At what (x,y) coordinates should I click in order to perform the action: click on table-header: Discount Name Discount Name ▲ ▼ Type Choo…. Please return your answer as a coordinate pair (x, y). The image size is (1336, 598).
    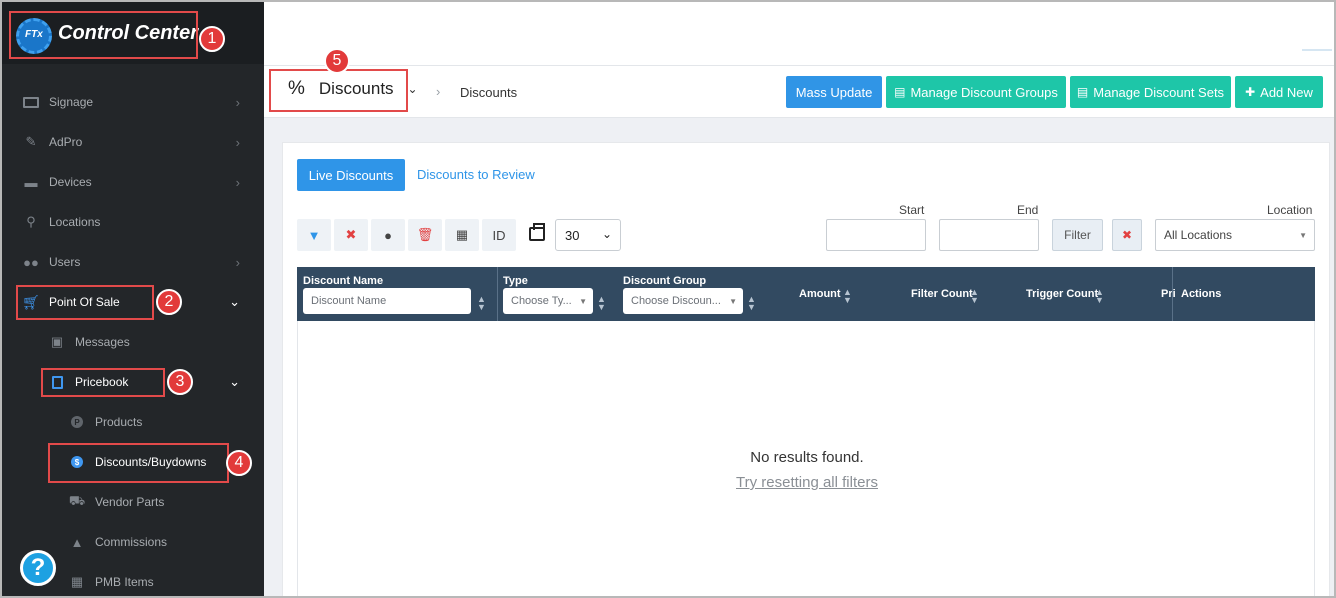
    Looking at the image, I should click on (806, 294).